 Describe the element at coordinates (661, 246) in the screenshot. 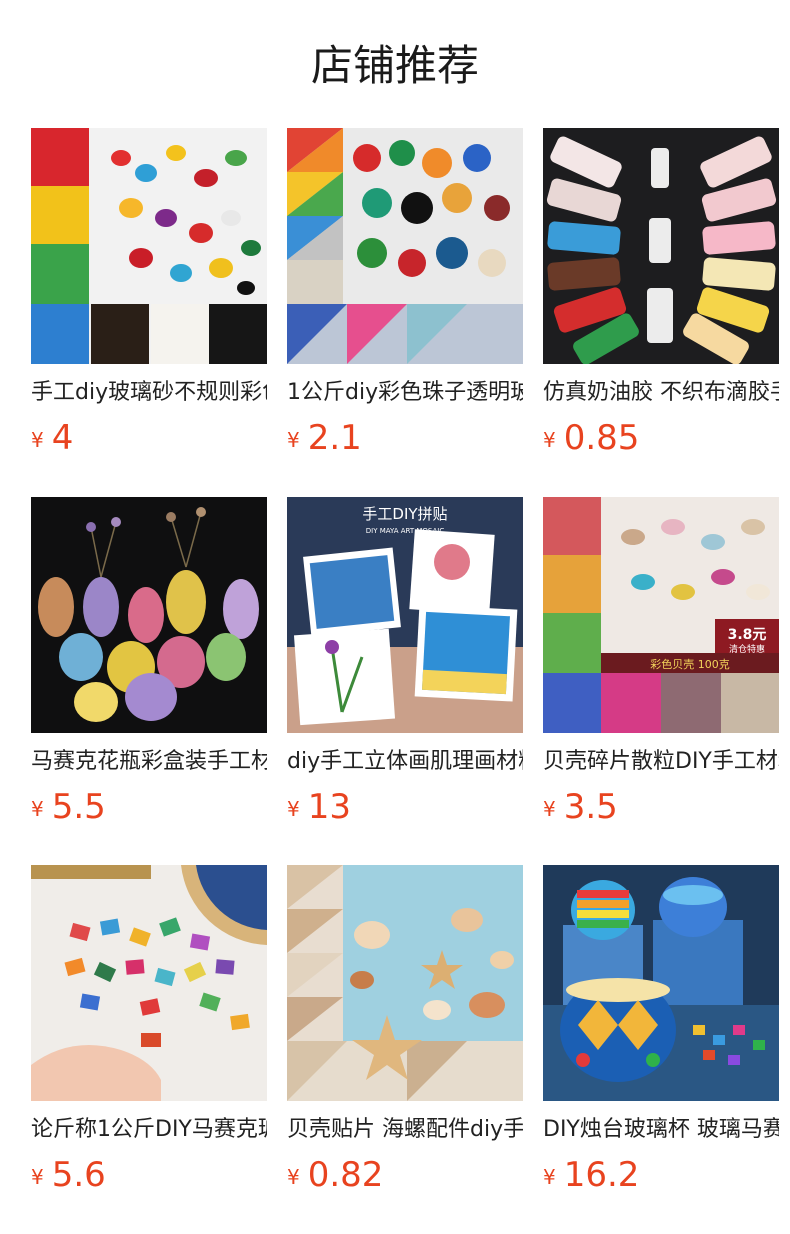

I see `cream-glue-tubes-image` at that location.